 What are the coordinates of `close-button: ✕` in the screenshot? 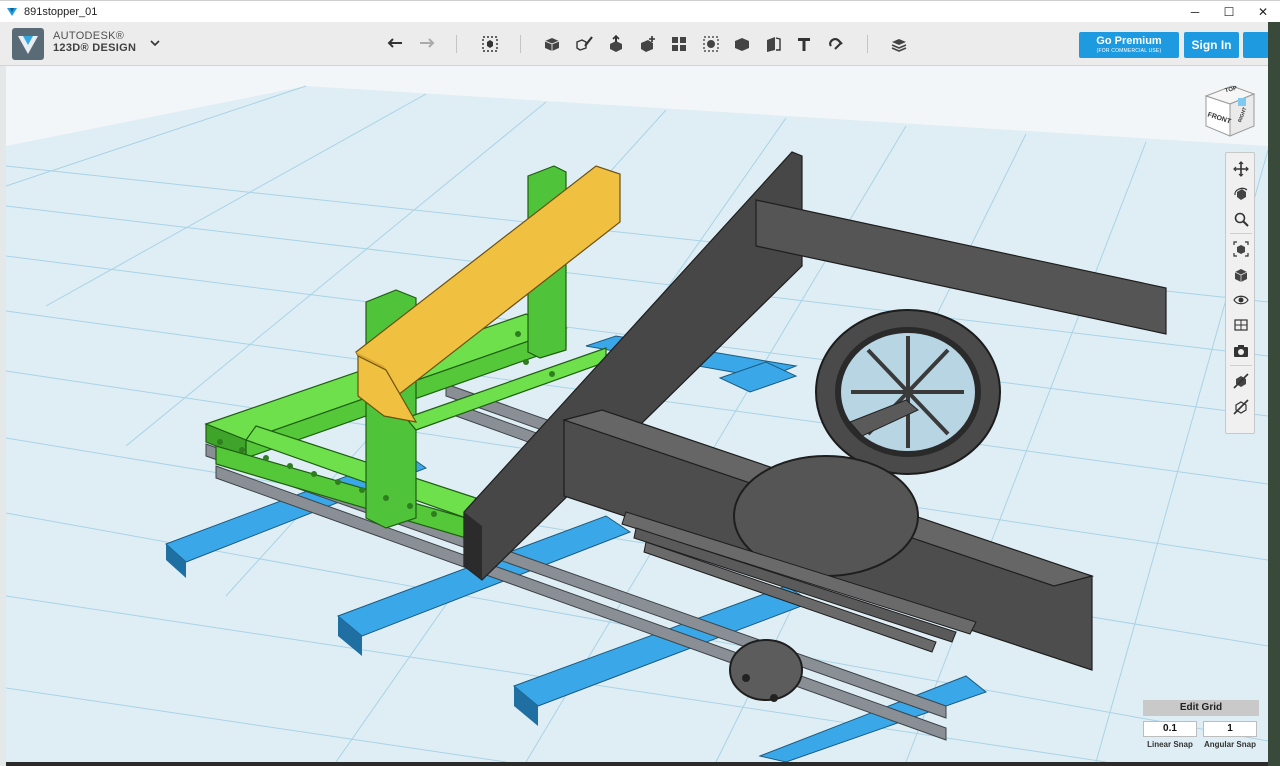 It's located at (1263, 12).